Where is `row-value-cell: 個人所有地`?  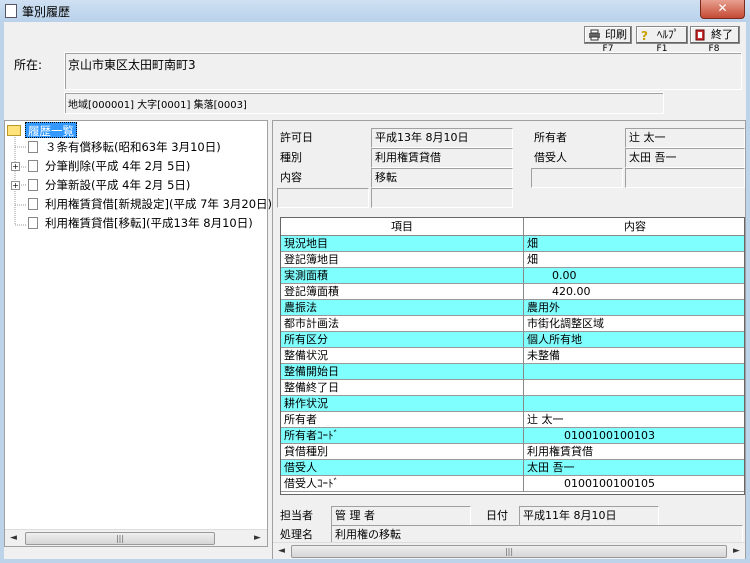 row-value-cell: 個人所有地 is located at coordinates (634, 340).